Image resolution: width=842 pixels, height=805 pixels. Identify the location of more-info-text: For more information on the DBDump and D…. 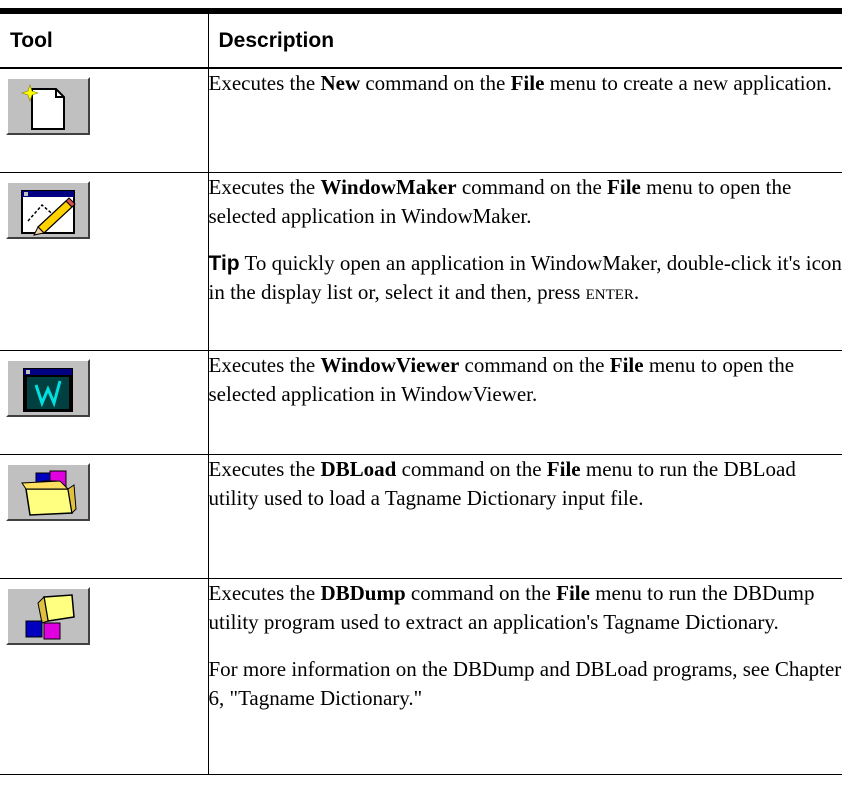
(525, 683).